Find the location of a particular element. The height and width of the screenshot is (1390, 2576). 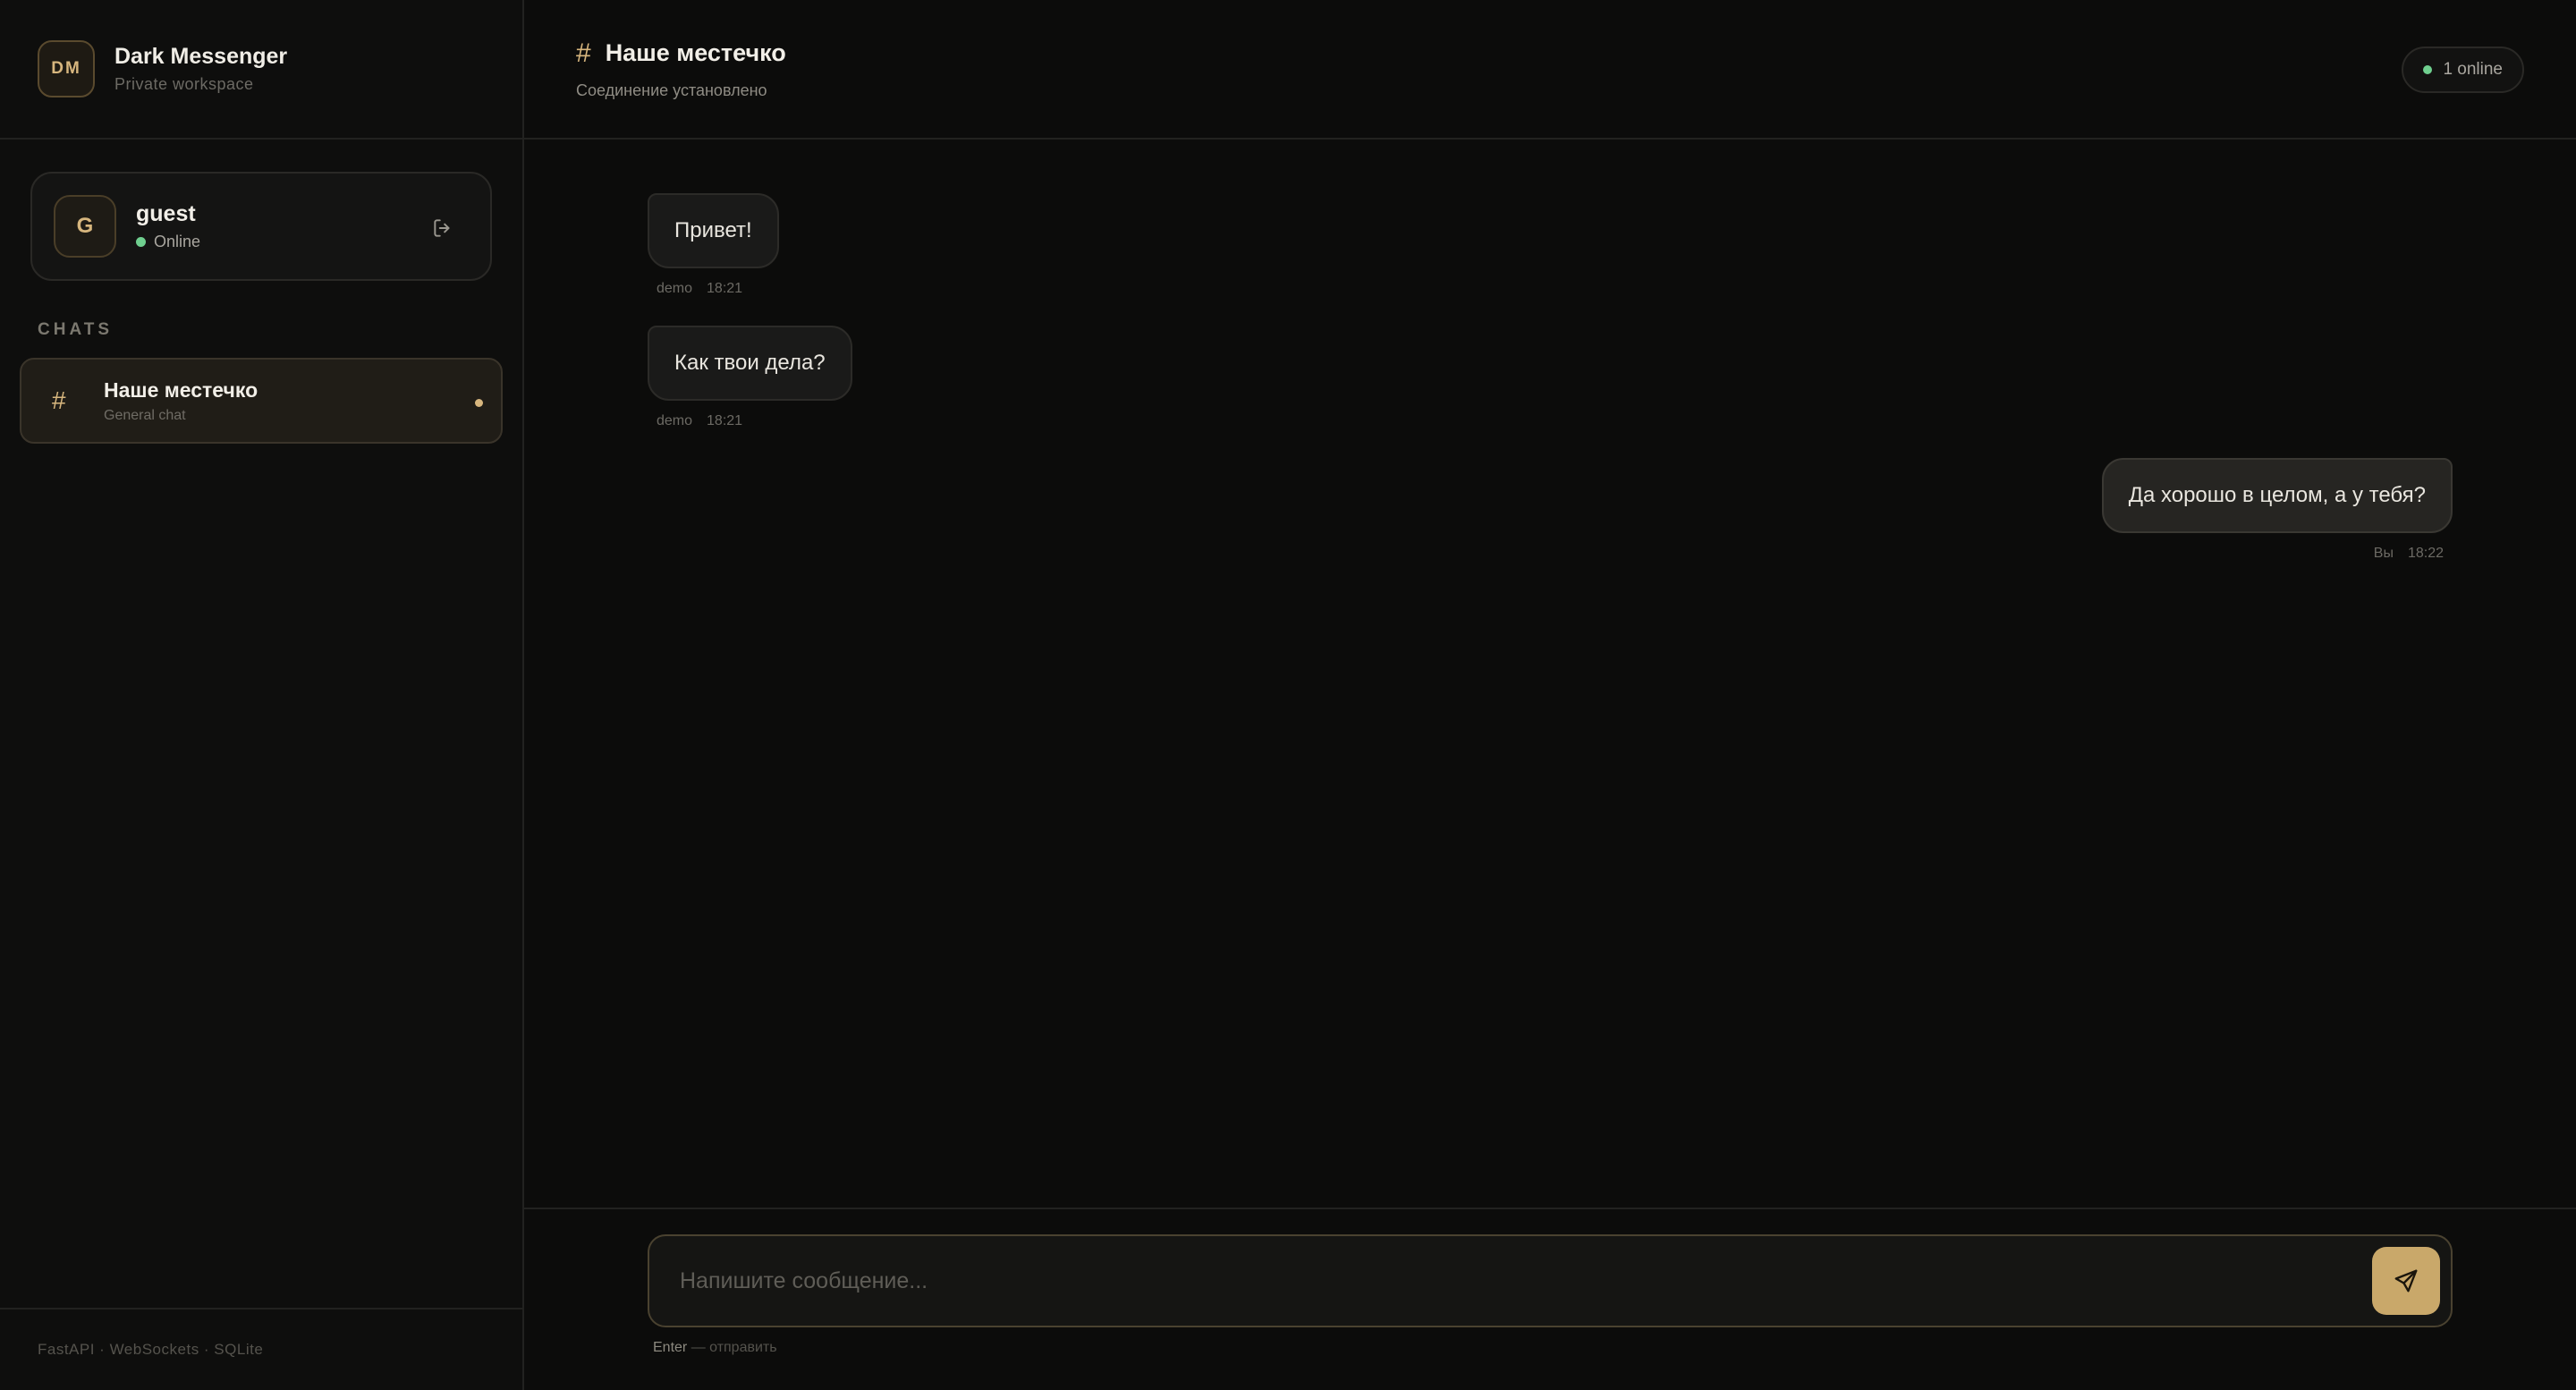

message-meta: Вы 18:22 is located at coordinates (2409, 554).